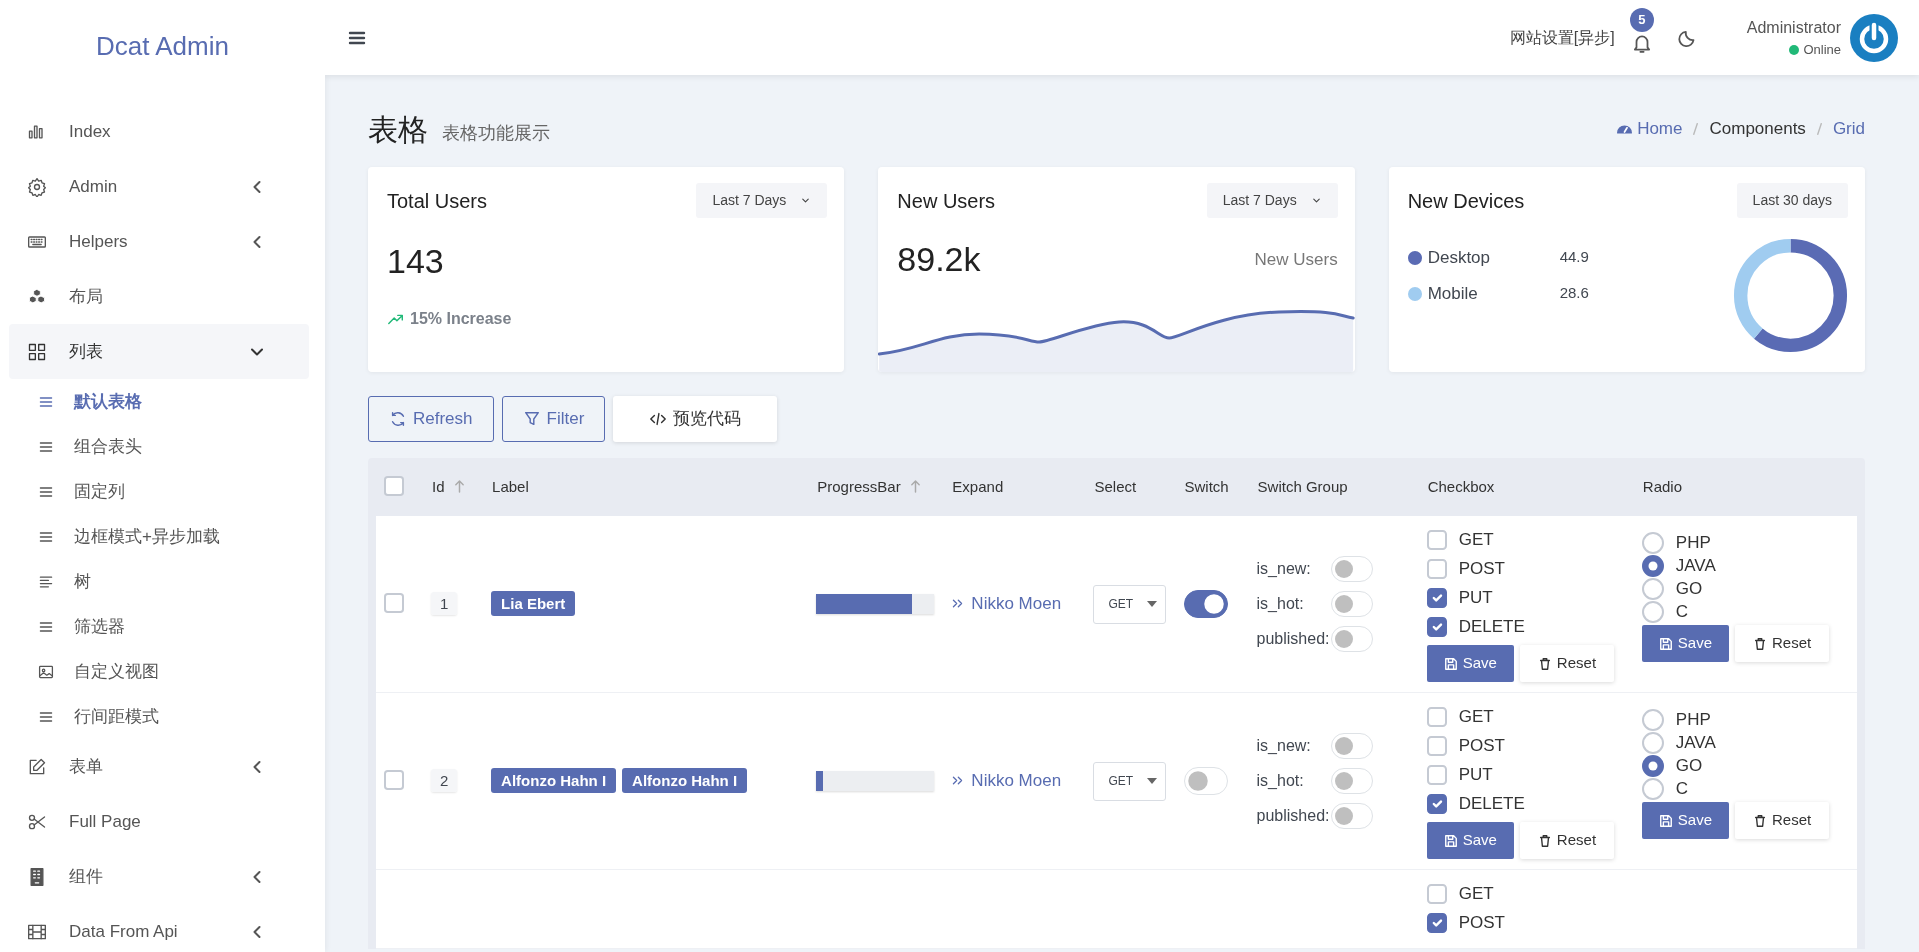 Image resolution: width=1919 pixels, height=952 pixels. I want to click on name-tag: Alfonzo Hahn I, so click(554, 780).